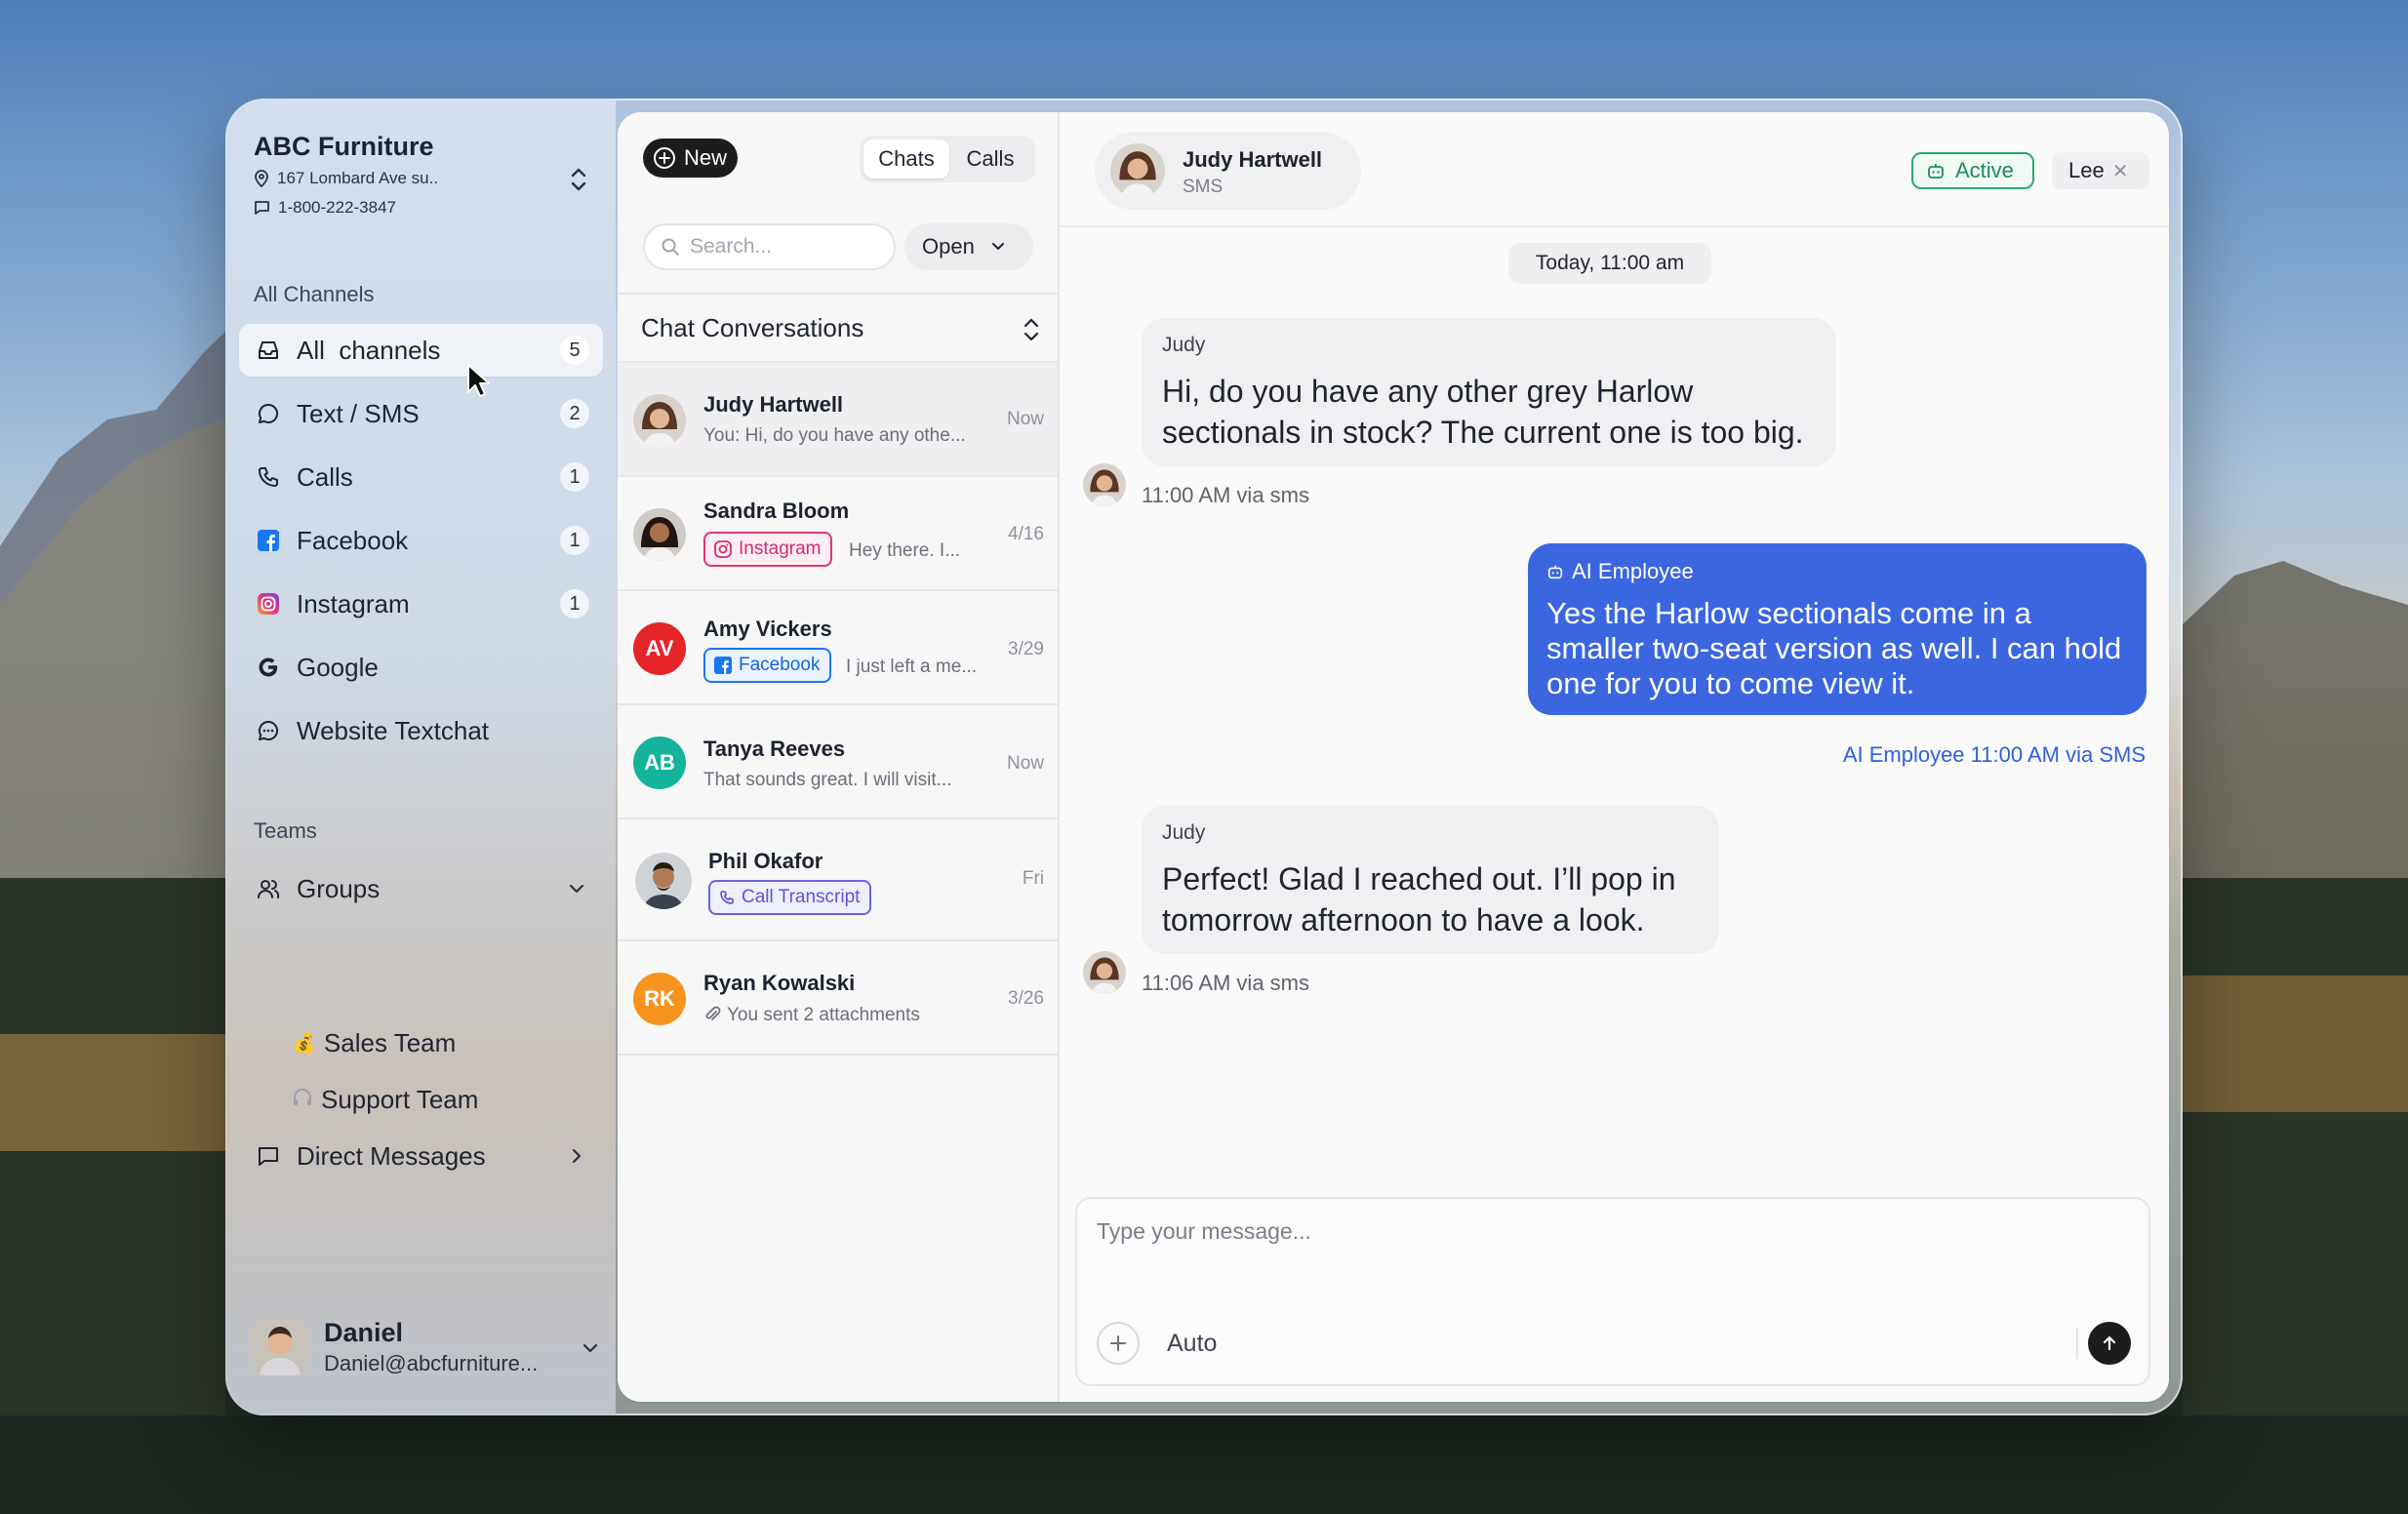 Image resolution: width=2408 pixels, height=1514 pixels. What do you see at coordinates (780, 665) in the screenshot?
I see `chip-label: Facebook` at bounding box center [780, 665].